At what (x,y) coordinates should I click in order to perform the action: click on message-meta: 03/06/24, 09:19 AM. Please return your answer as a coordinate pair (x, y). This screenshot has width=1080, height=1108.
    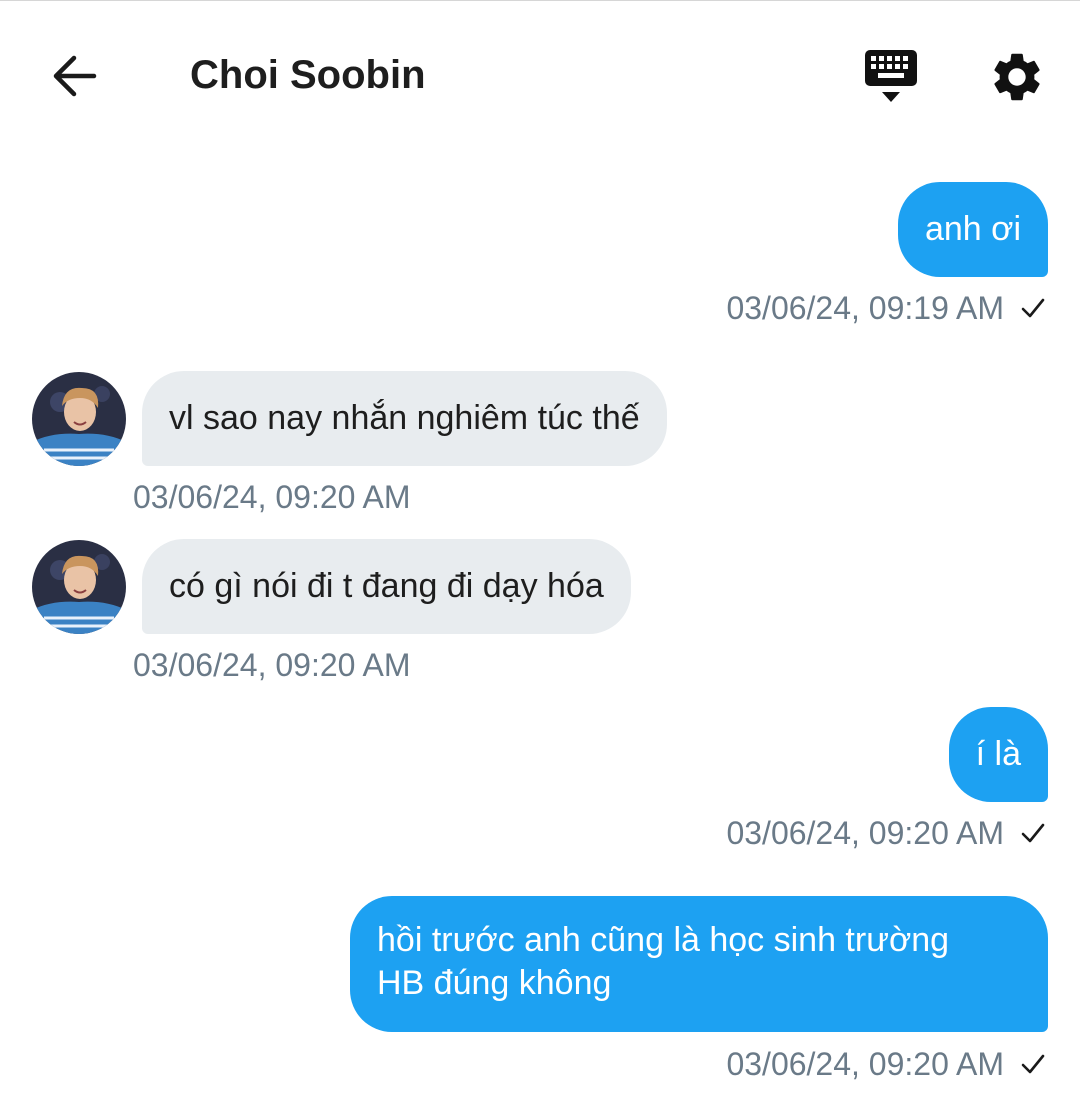
    Looking at the image, I should click on (886, 308).